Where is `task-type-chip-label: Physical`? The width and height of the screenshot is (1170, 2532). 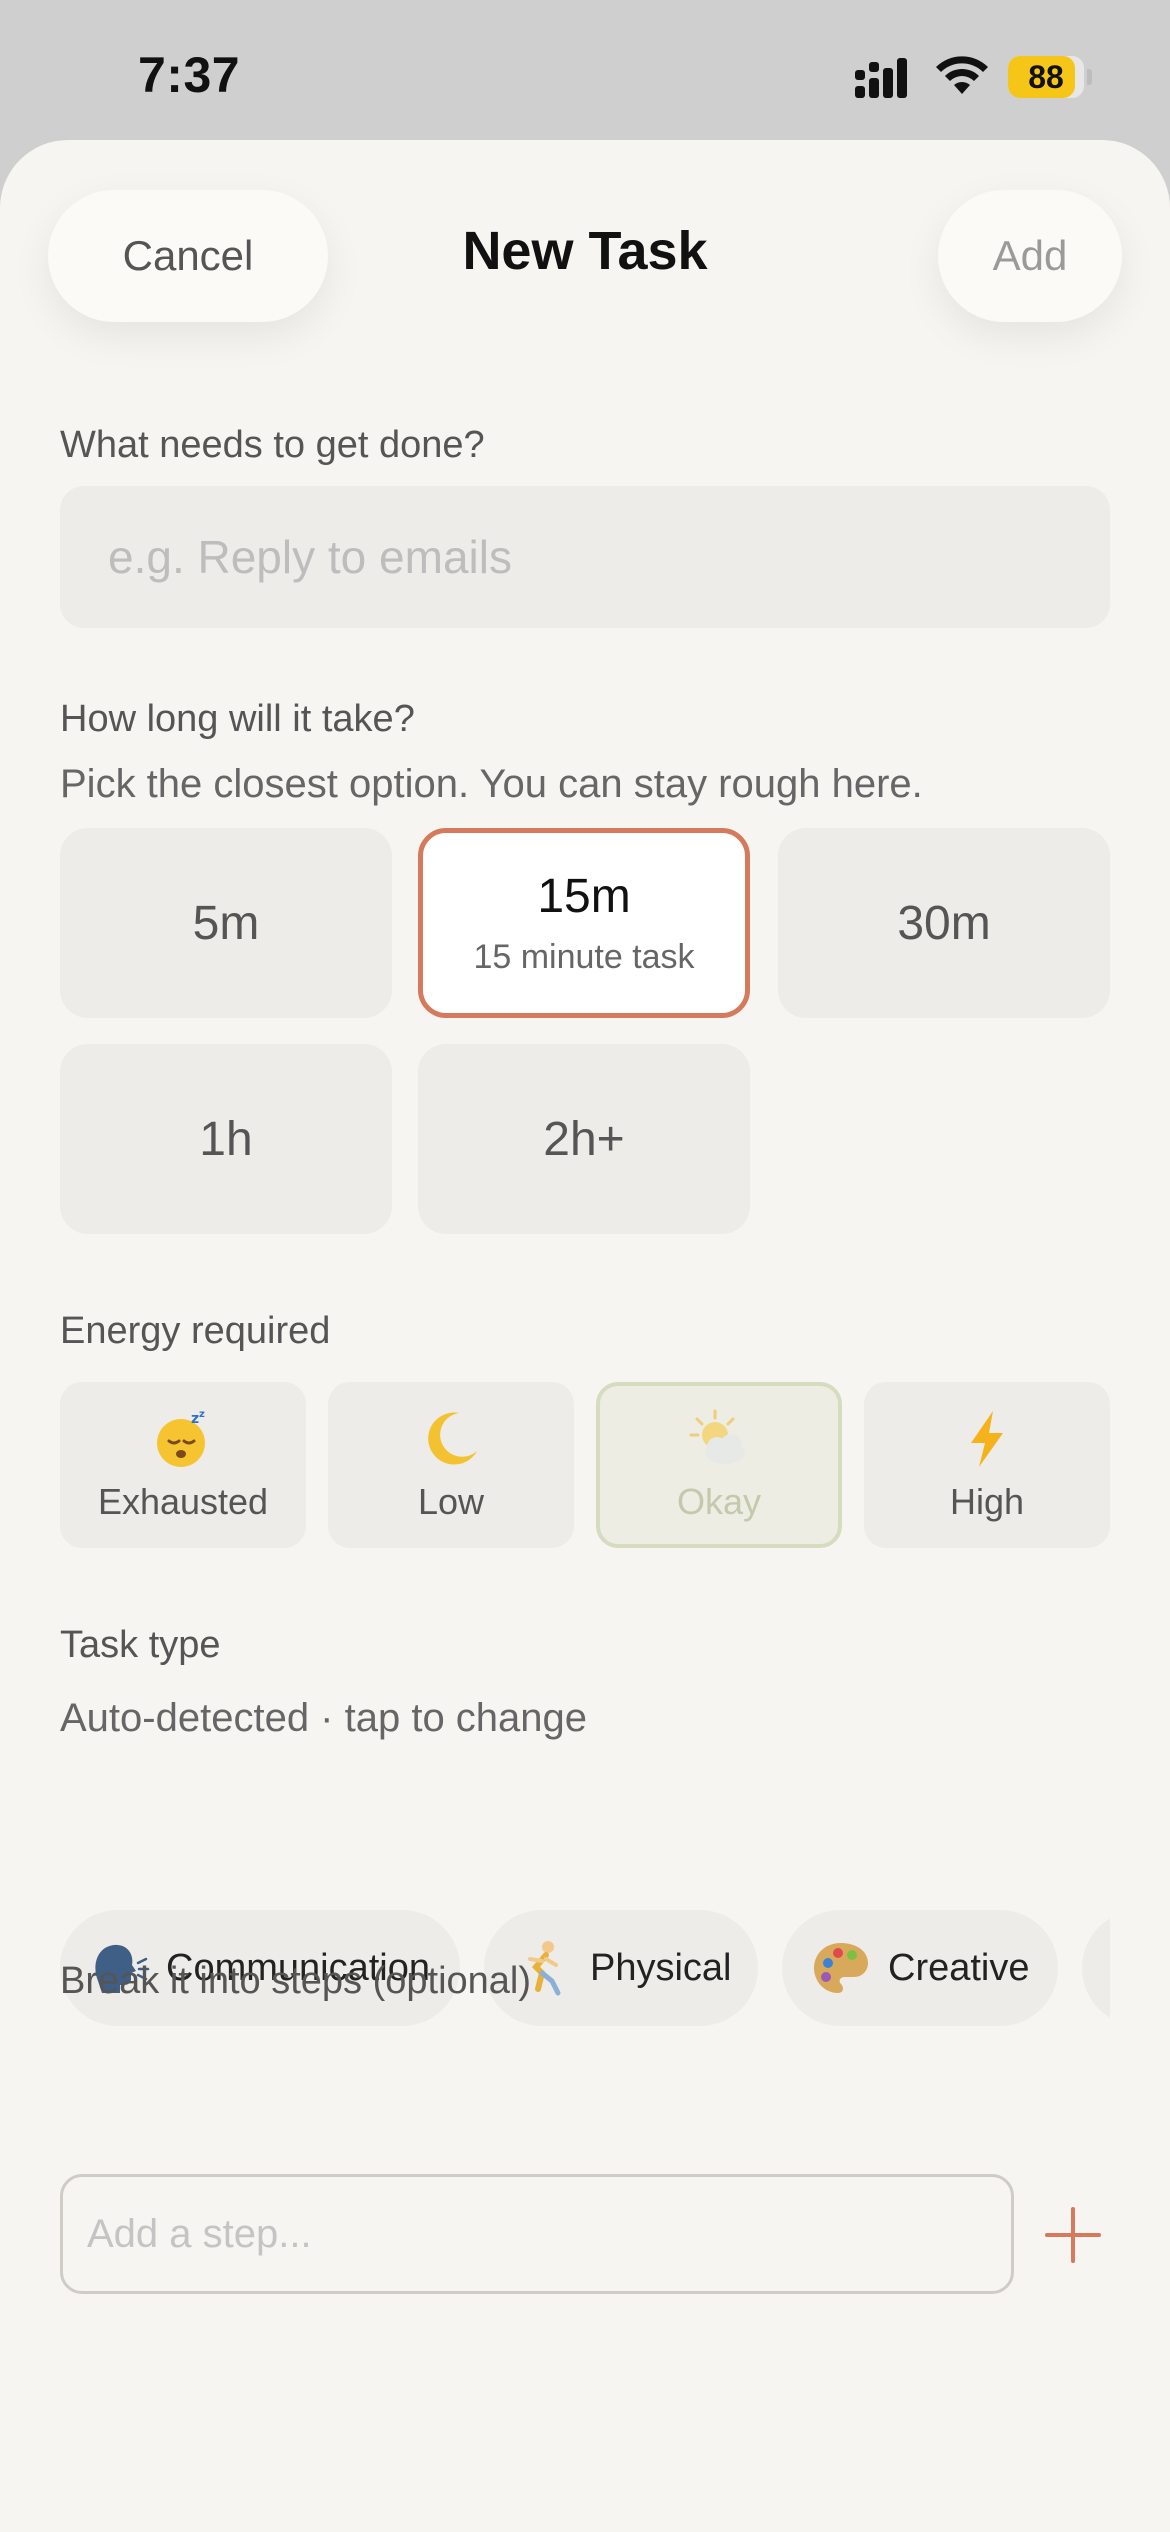
task-type-chip-label: Physical is located at coordinates (661, 1967).